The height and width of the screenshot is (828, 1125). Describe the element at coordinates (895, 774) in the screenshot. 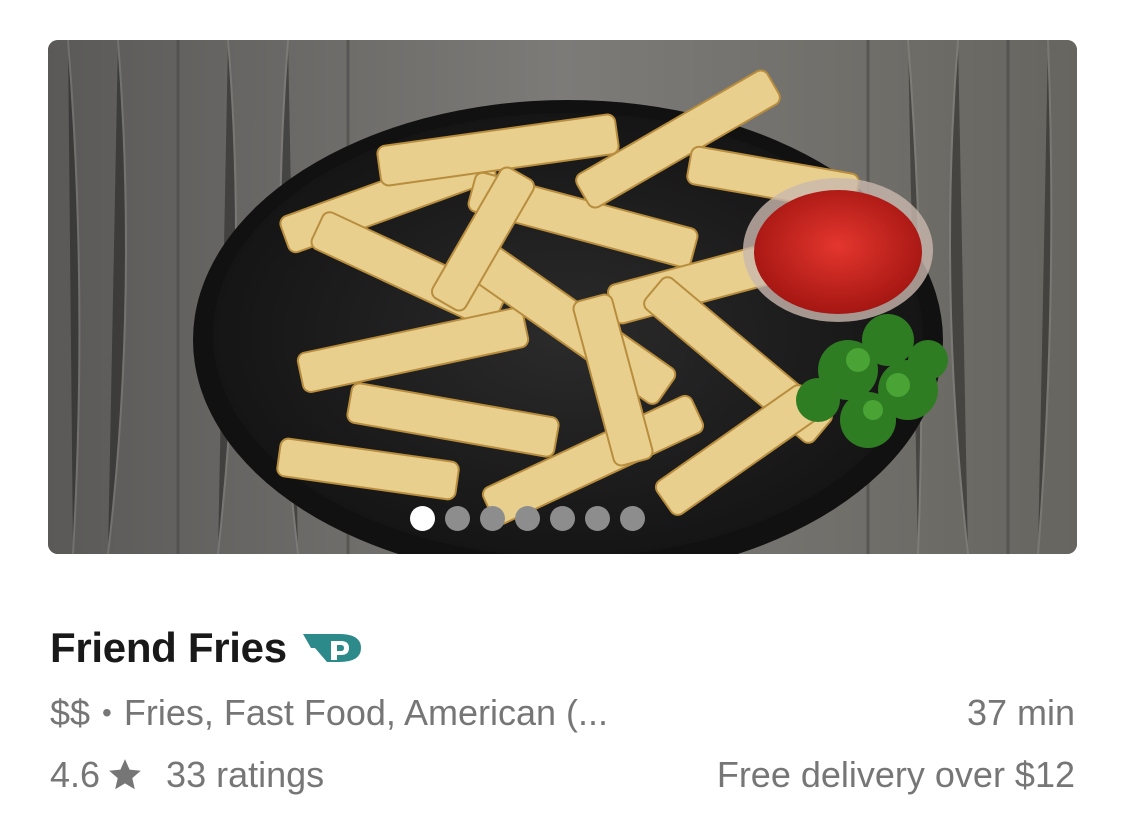

I see `delivery-fee: Free delivery over $12` at that location.